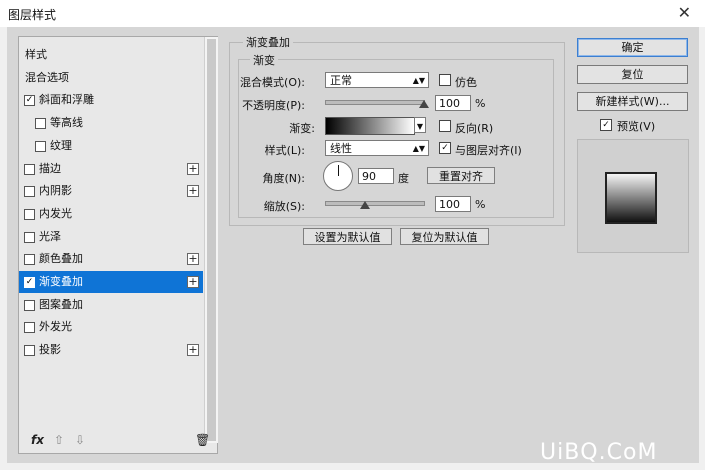 This screenshot has width=705, height=470. Describe the element at coordinates (377, 148) in the screenshot. I see `style-select: 线性 ▲▼` at that location.